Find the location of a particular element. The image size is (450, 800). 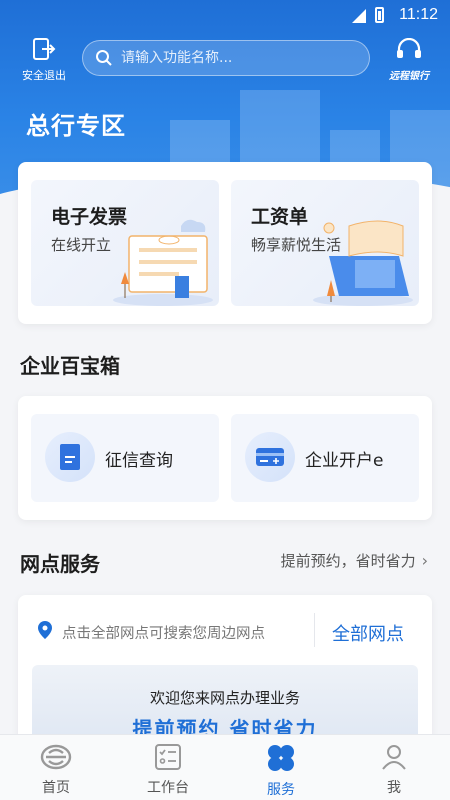

toolbox-card: 征信查询 企业开户e is located at coordinates (225, 458).